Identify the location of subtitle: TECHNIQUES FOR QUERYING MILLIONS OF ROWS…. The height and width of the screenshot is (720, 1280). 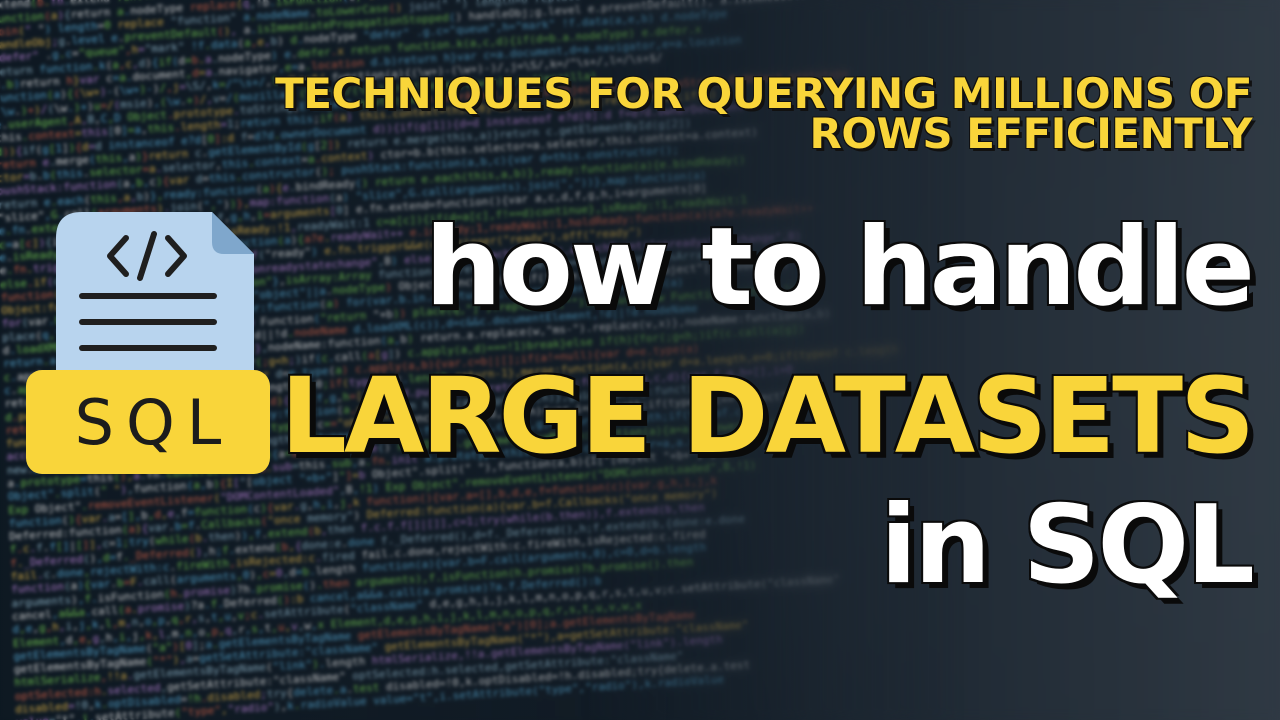
(712, 113).